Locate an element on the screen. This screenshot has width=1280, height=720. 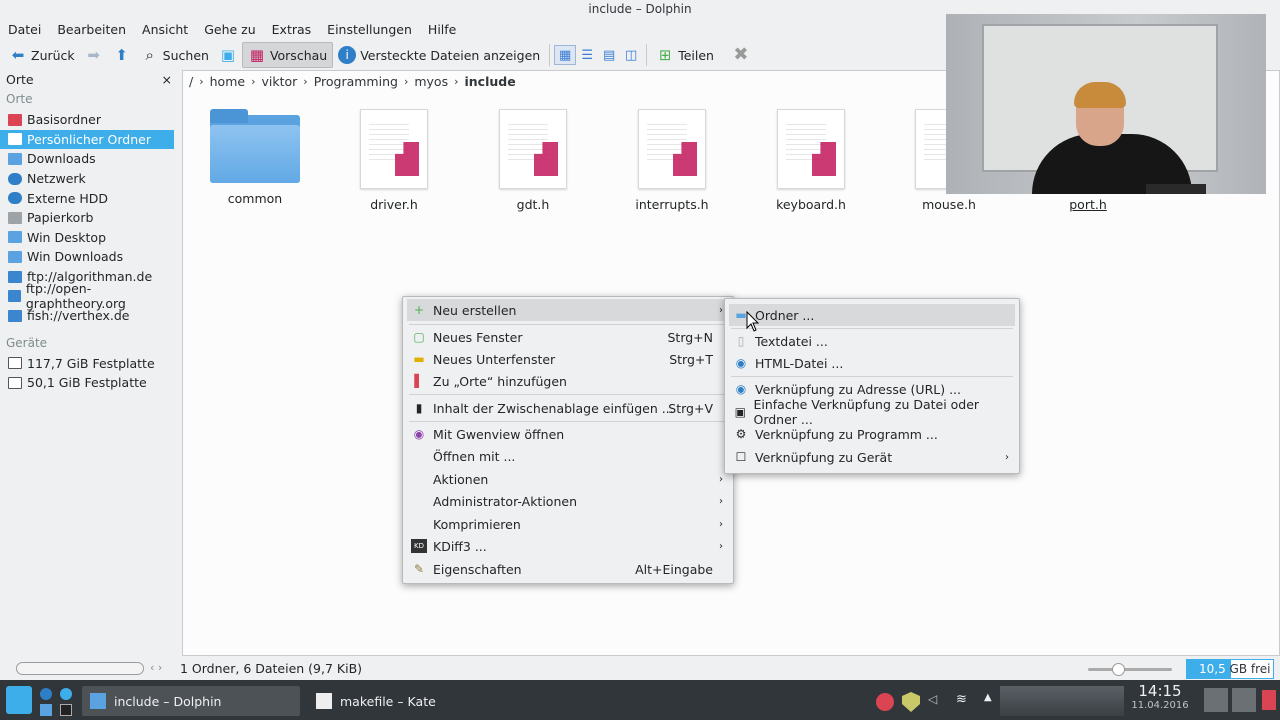
crumb-programming: Programming is located at coordinates (356, 81).